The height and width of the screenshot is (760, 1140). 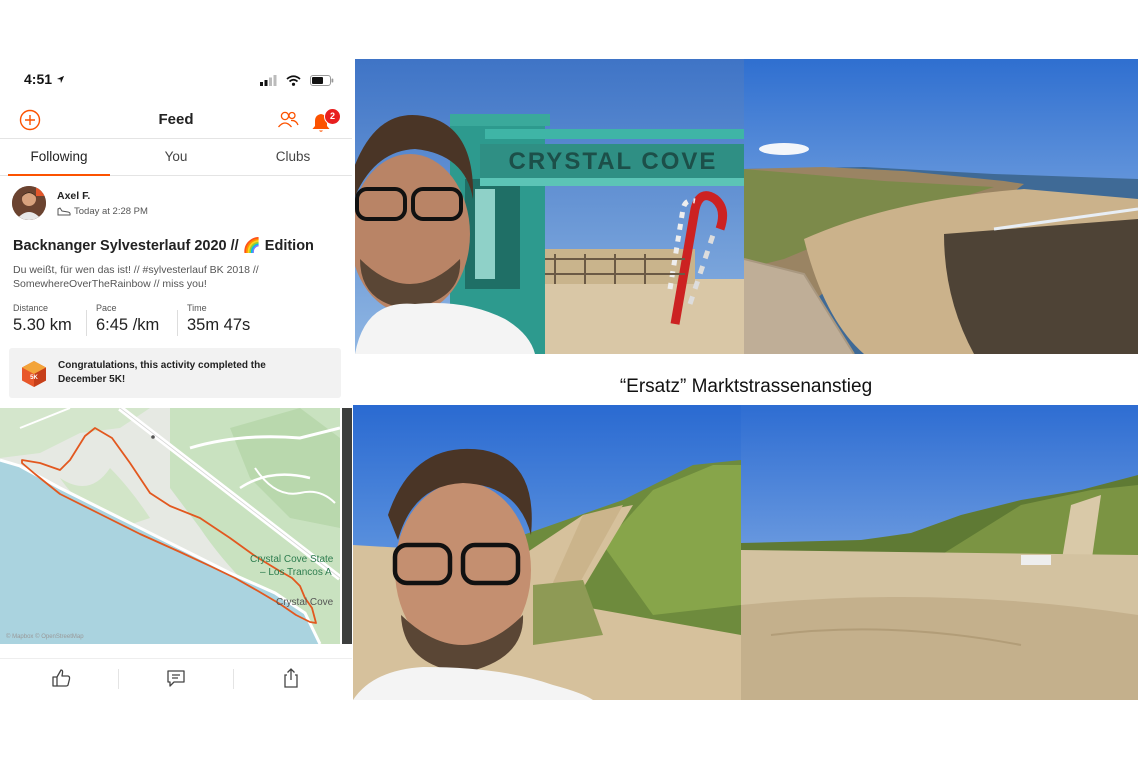 I want to click on photo-selfie-trail, so click(x=547, y=552).